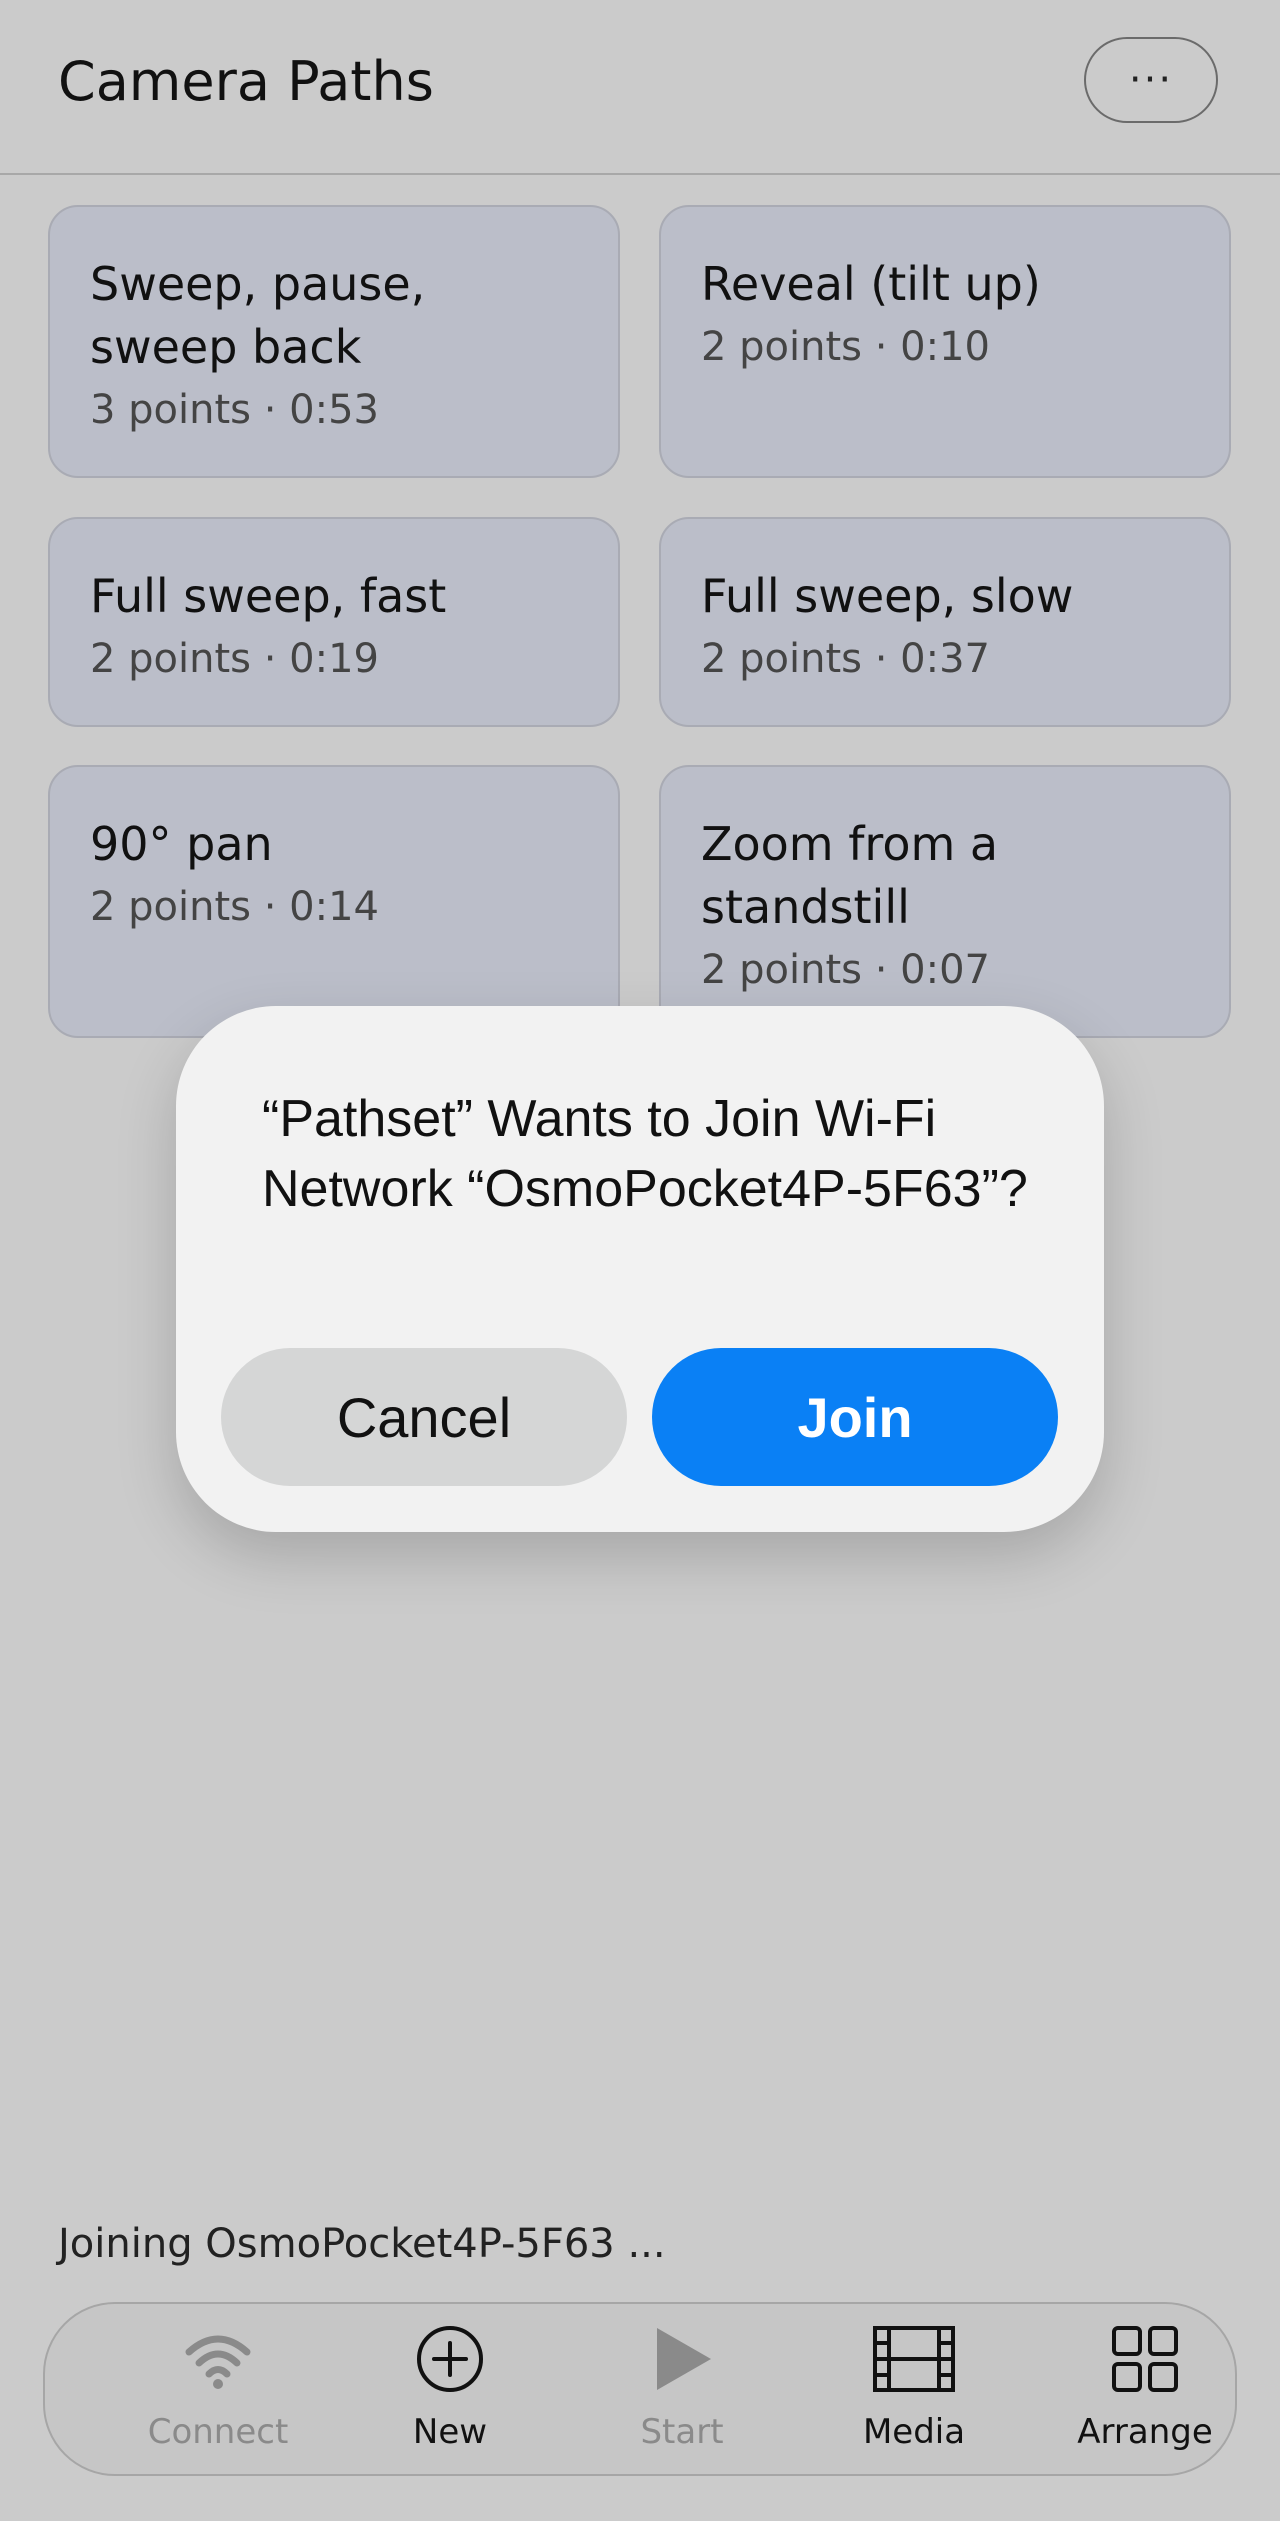  I want to click on path-card-title: Zoom from a standstill, so click(850, 875).